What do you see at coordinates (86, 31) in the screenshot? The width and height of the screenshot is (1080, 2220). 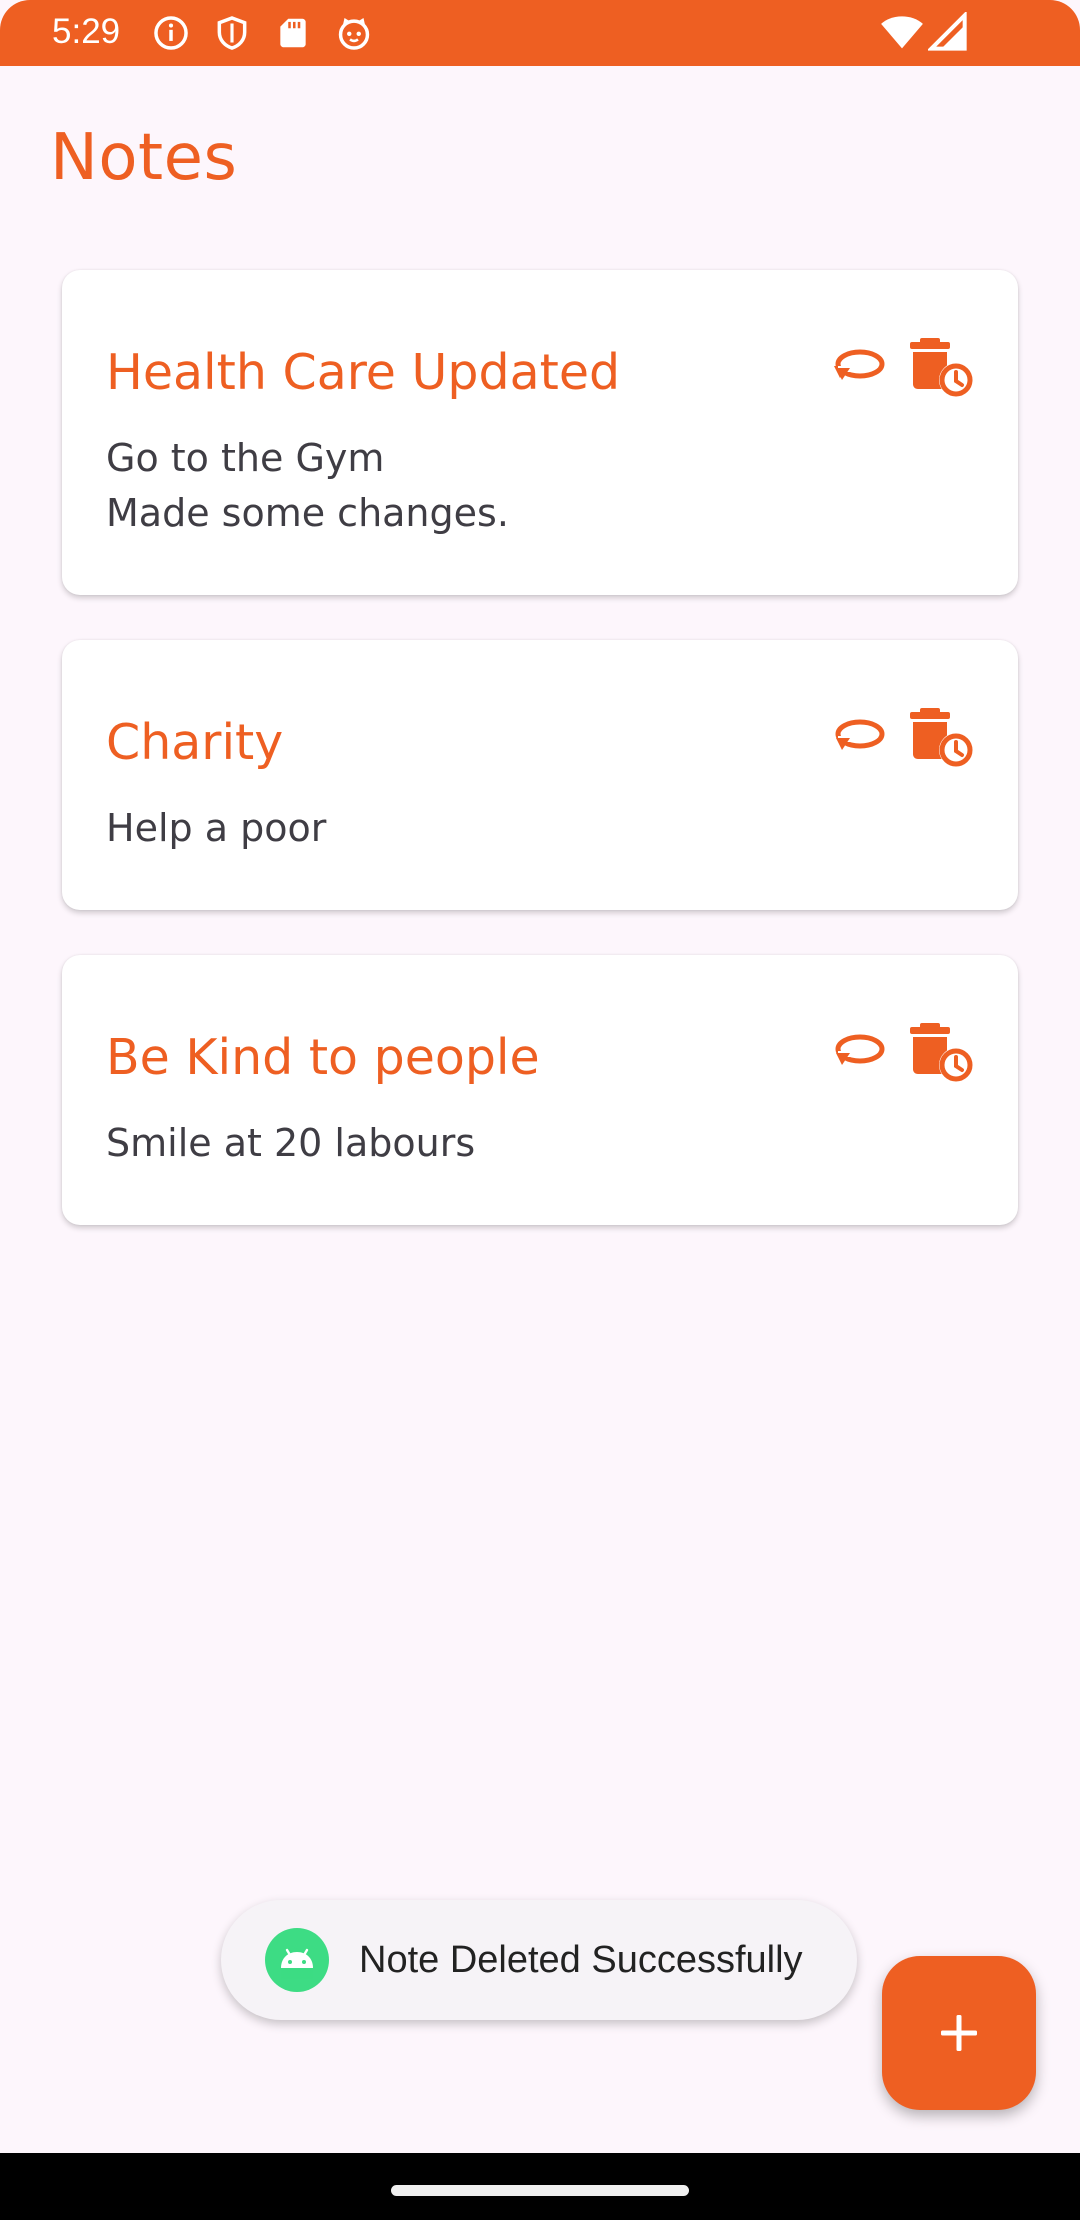 I see `status-time: 5:29` at bounding box center [86, 31].